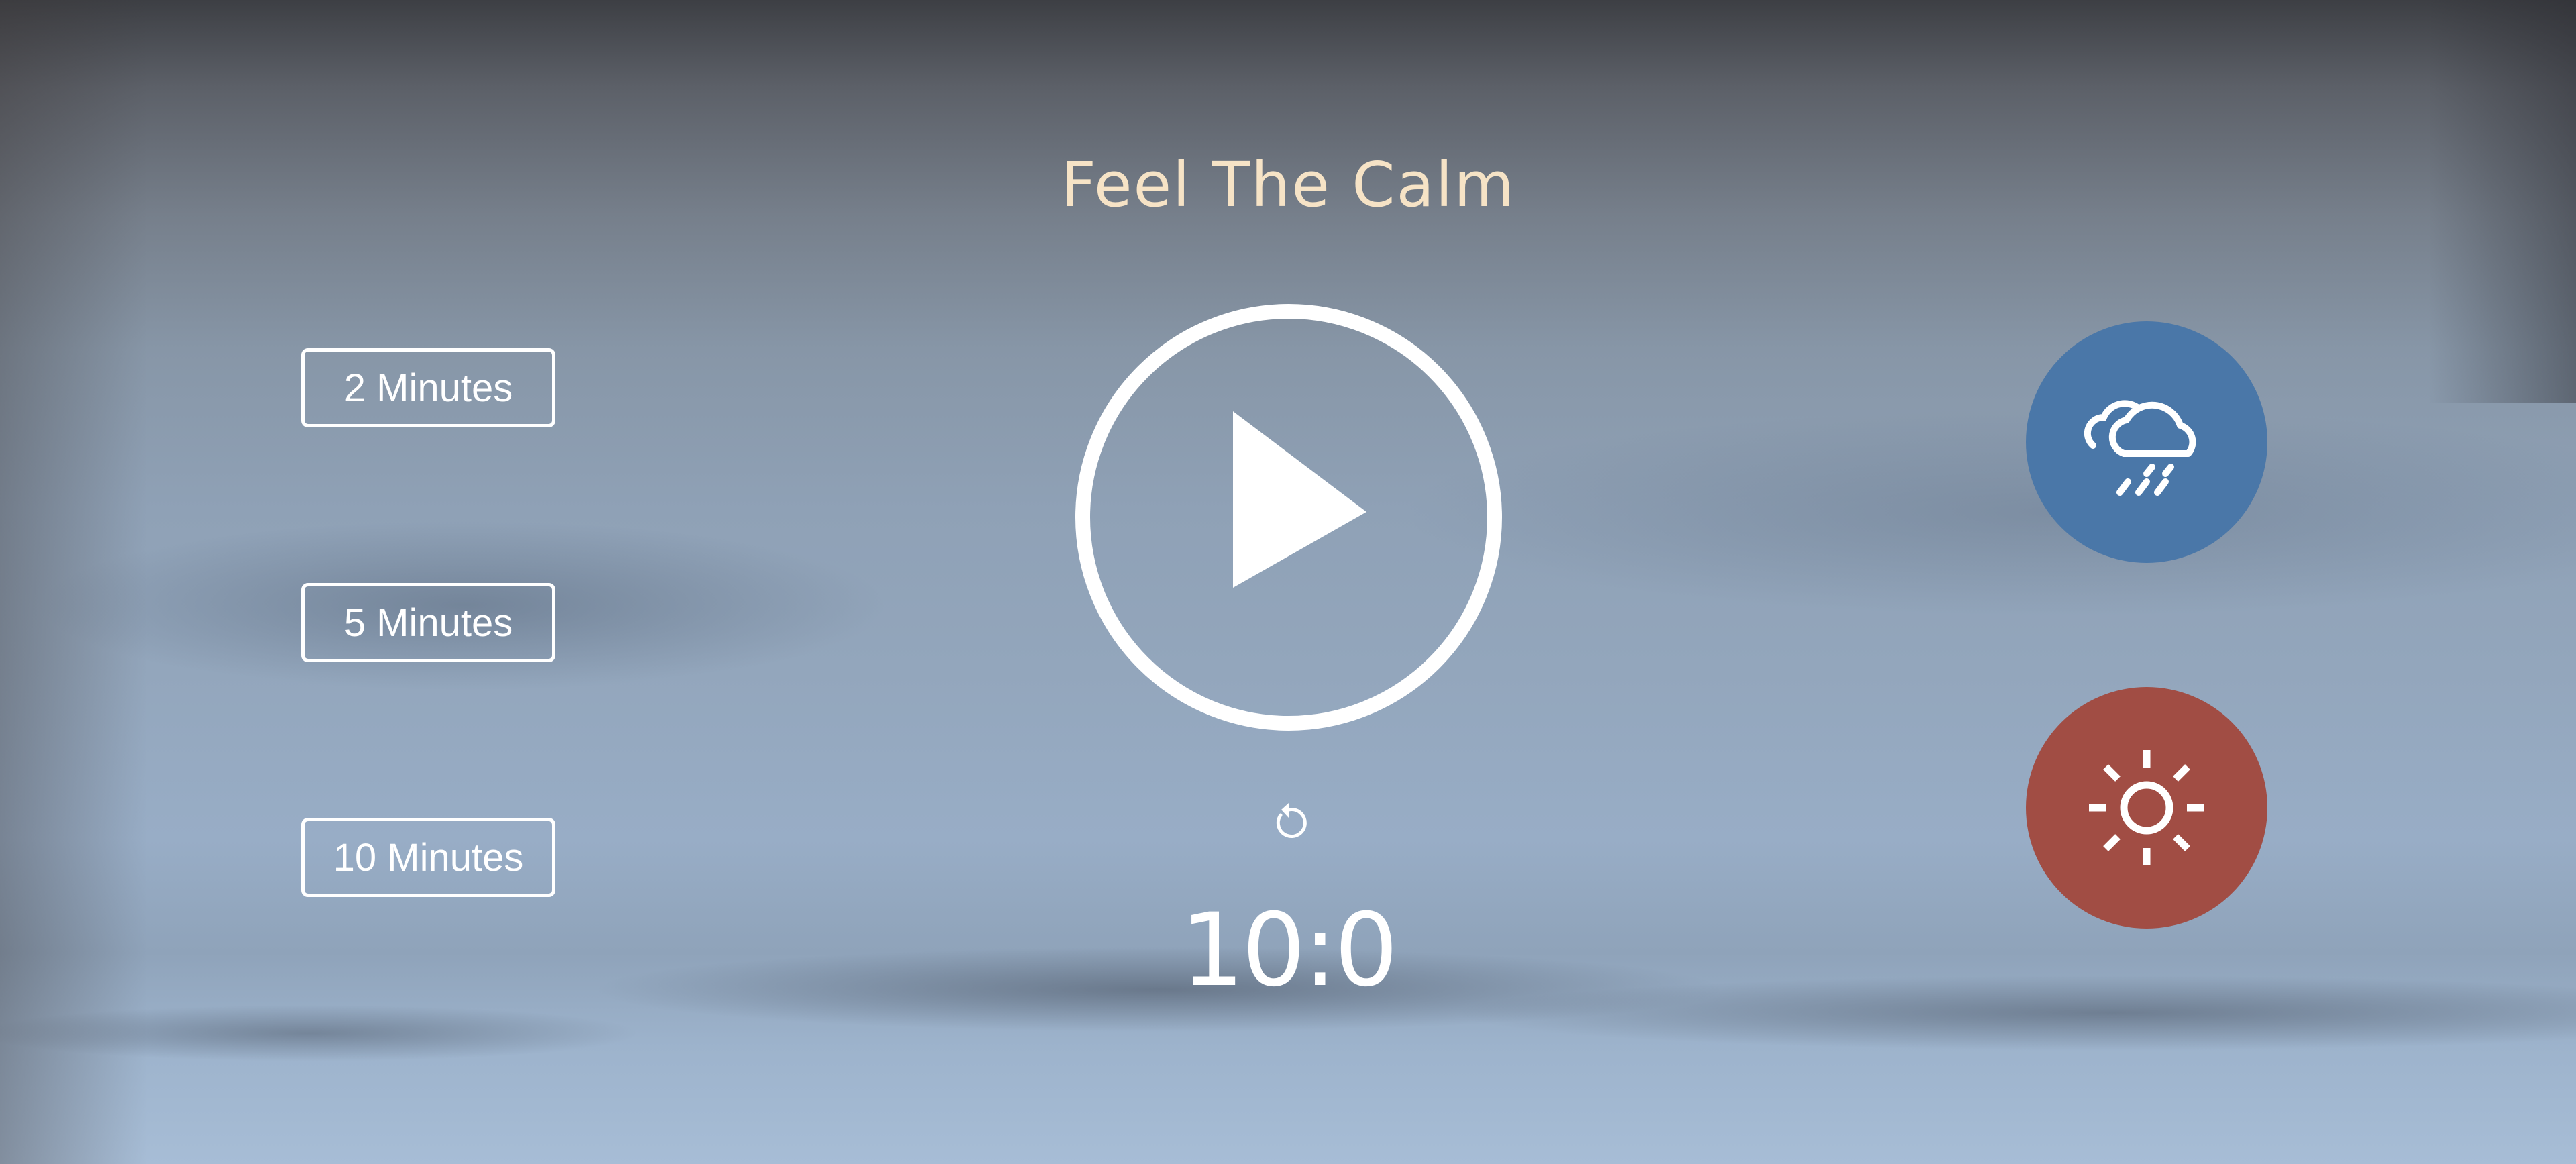  What do you see at coordinates (428, 622) in the screenshot?
I see `duration-5-minutes-button: 5 Minutes` at bounding box center [428, 622].